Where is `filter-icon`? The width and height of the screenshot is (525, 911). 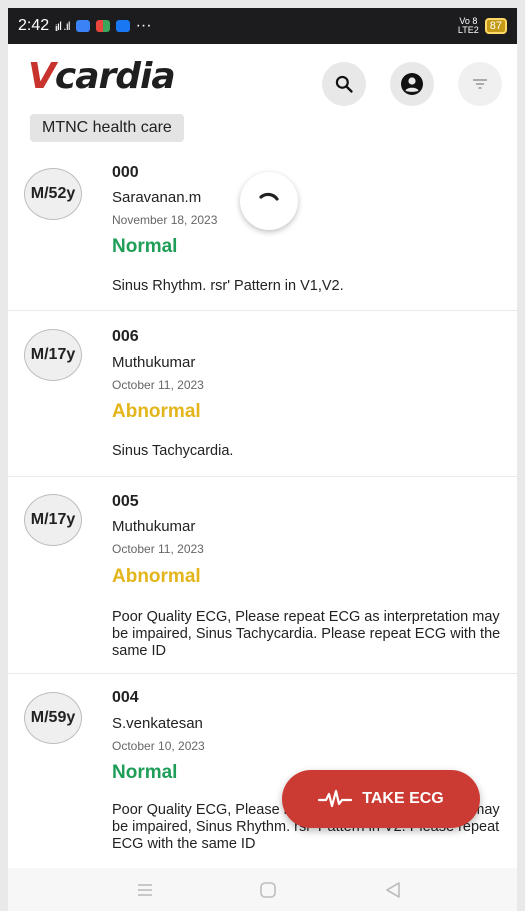
filter-icon is located at coordinates (480, 84).